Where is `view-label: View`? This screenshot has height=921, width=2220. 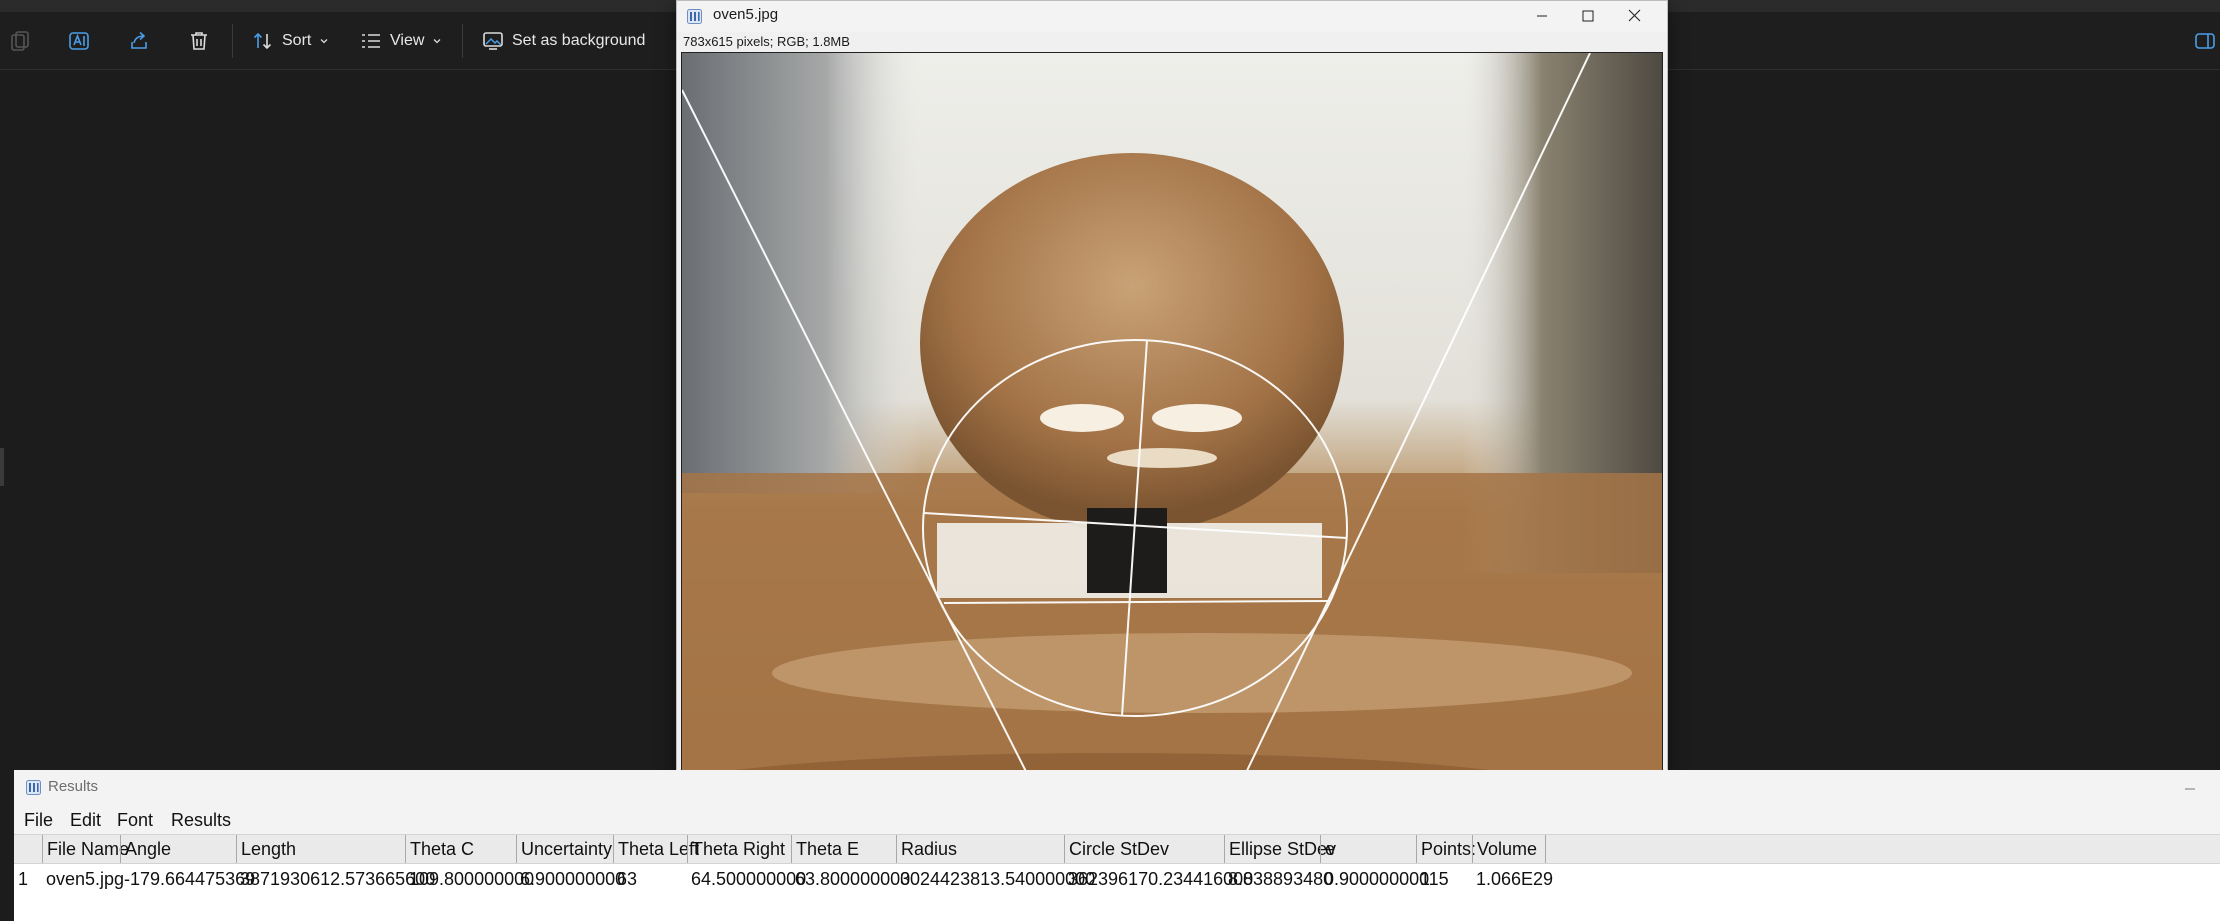
view-label: View is located at coordinates (407, 40).